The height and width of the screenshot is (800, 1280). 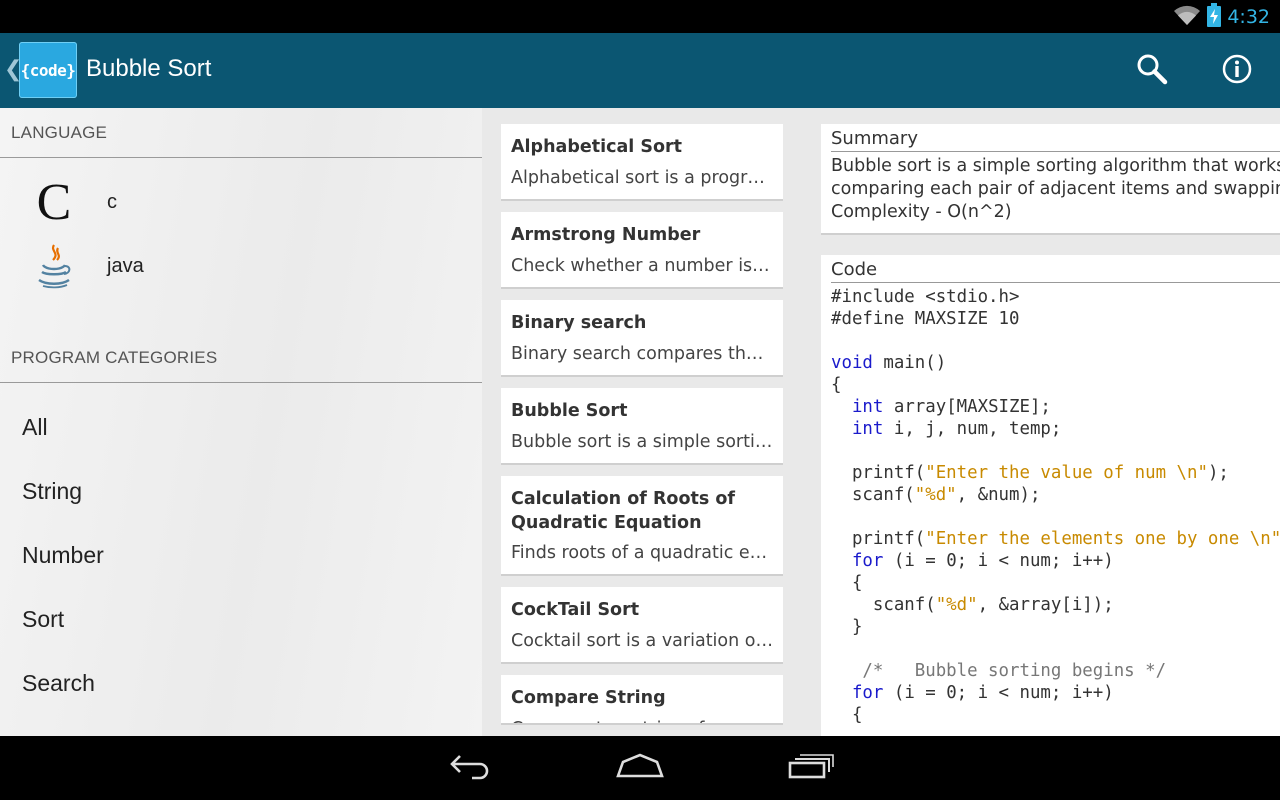 What do you see at coordinates (125, 265) in the screenshot?
I see `language-label: java` at bounding box center [125, 265].